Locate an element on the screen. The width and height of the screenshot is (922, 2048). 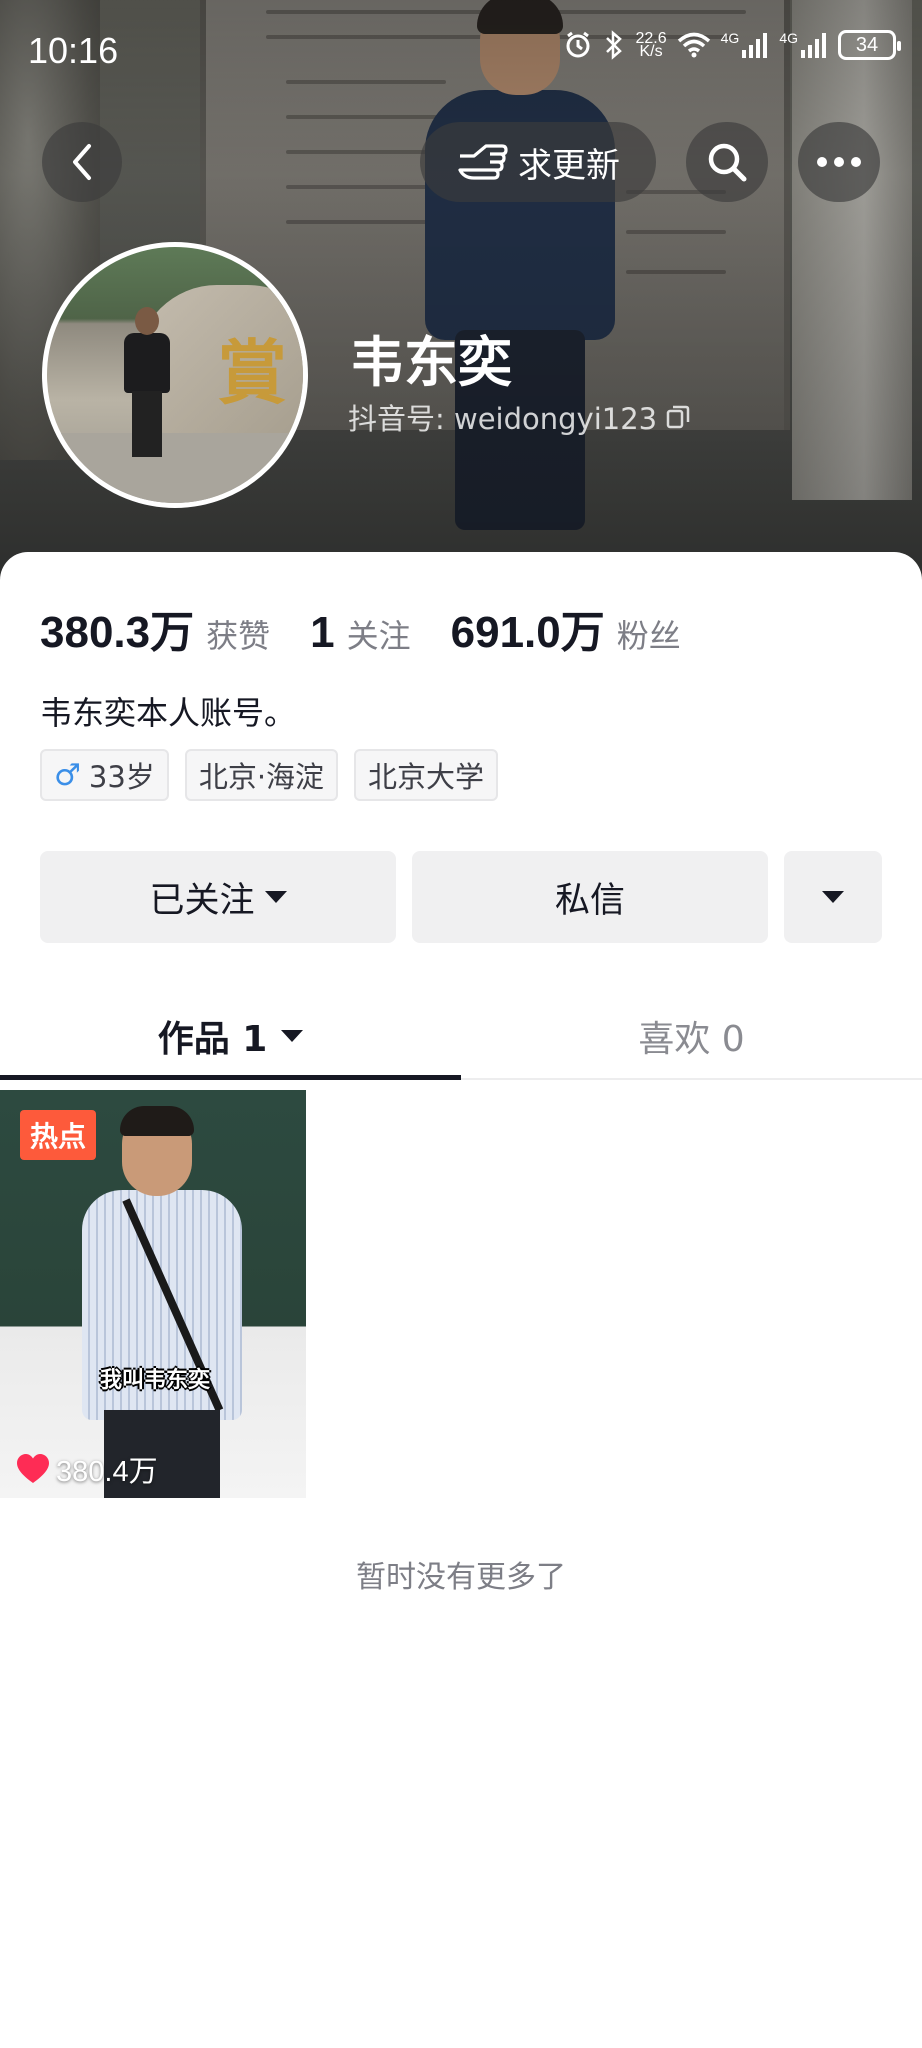
stat-following-label: 关注 is located at coordinates (378, 636).